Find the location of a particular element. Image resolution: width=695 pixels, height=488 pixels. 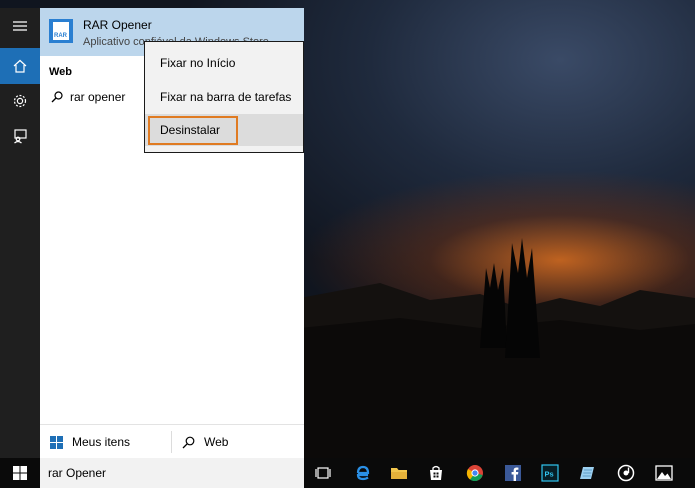

chrome-icon is located at coordinates (474, 473).